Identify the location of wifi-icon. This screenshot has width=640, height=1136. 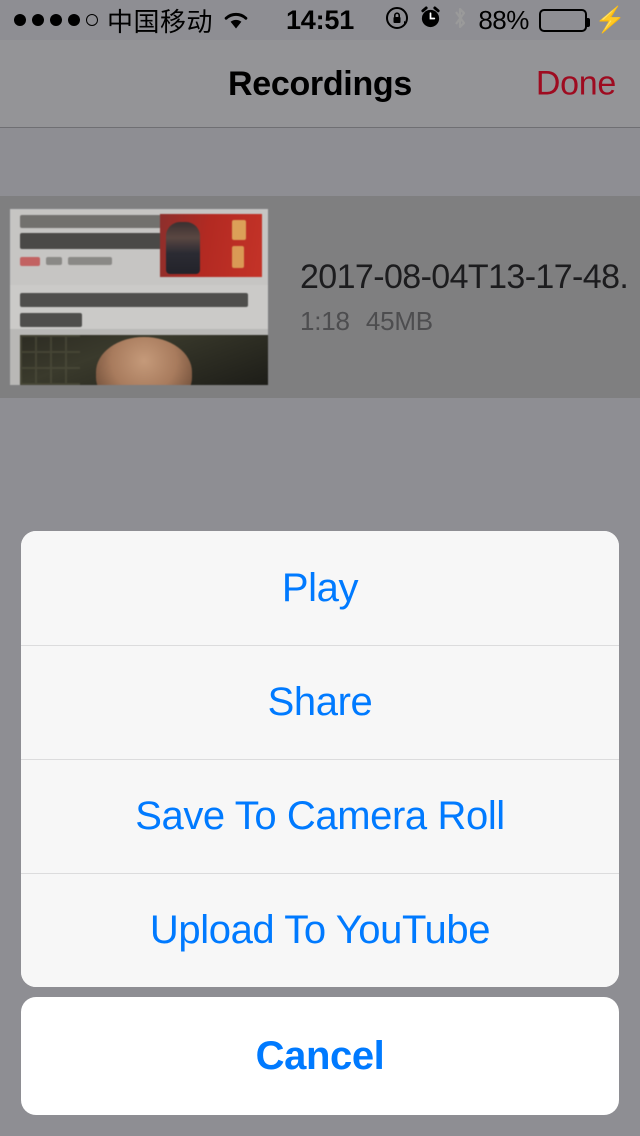
(236, 20).